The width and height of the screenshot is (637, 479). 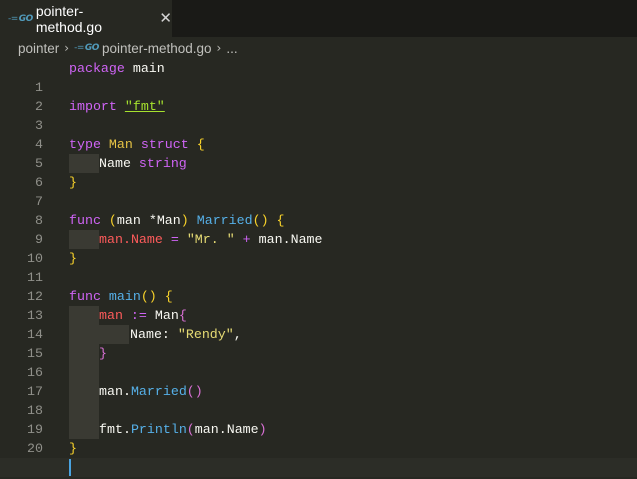 I want to click on code-line: 21 }, so click(x=318, y=457).